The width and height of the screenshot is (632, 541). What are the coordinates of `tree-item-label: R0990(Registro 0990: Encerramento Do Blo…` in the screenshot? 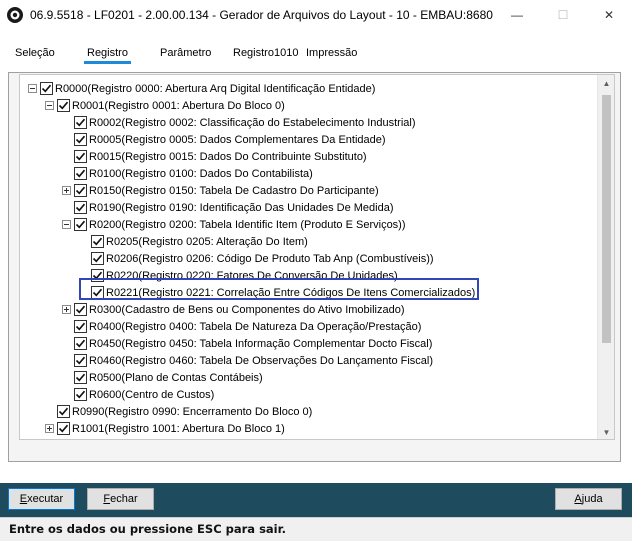 It's located at (192, 412).